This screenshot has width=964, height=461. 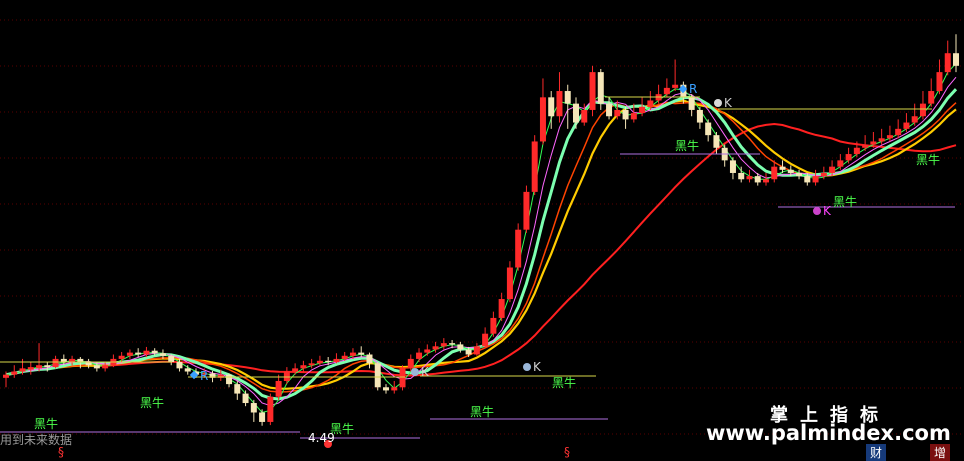 What do you see at coordinates (61, 452) in the screenshot?
I see `section-mark: §` at bounding box center [61, 452].